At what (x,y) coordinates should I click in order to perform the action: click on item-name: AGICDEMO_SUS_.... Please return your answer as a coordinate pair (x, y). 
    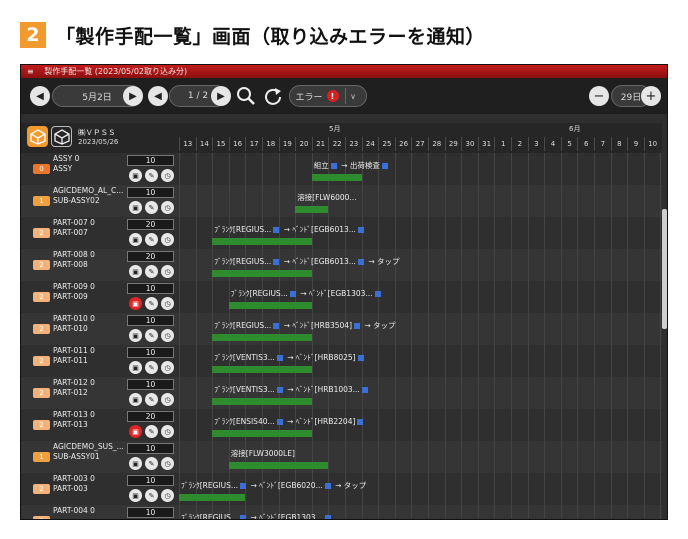
    Looking at the image, I should click on (88, 446).